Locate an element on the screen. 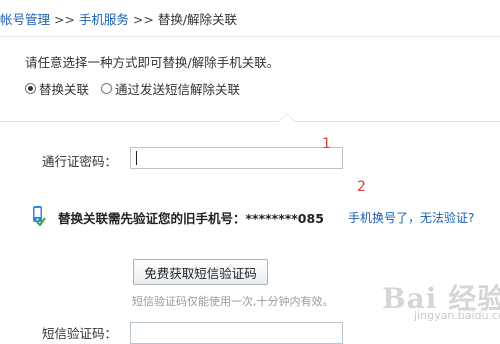  phone-check-icon is located at coordinates (39, 216).